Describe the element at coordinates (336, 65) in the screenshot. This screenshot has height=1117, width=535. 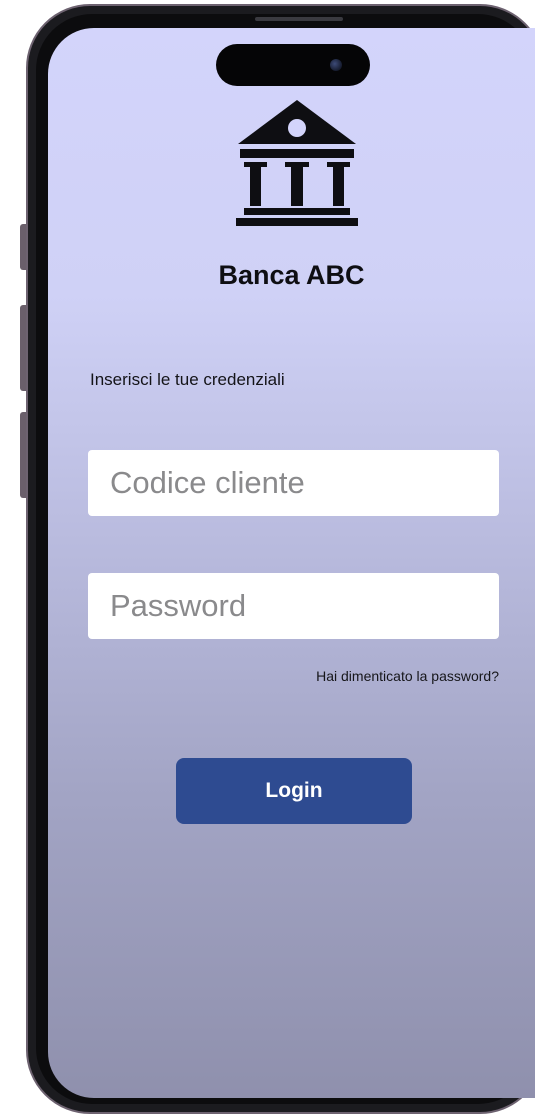
I see `front-camera-icon` at that location.